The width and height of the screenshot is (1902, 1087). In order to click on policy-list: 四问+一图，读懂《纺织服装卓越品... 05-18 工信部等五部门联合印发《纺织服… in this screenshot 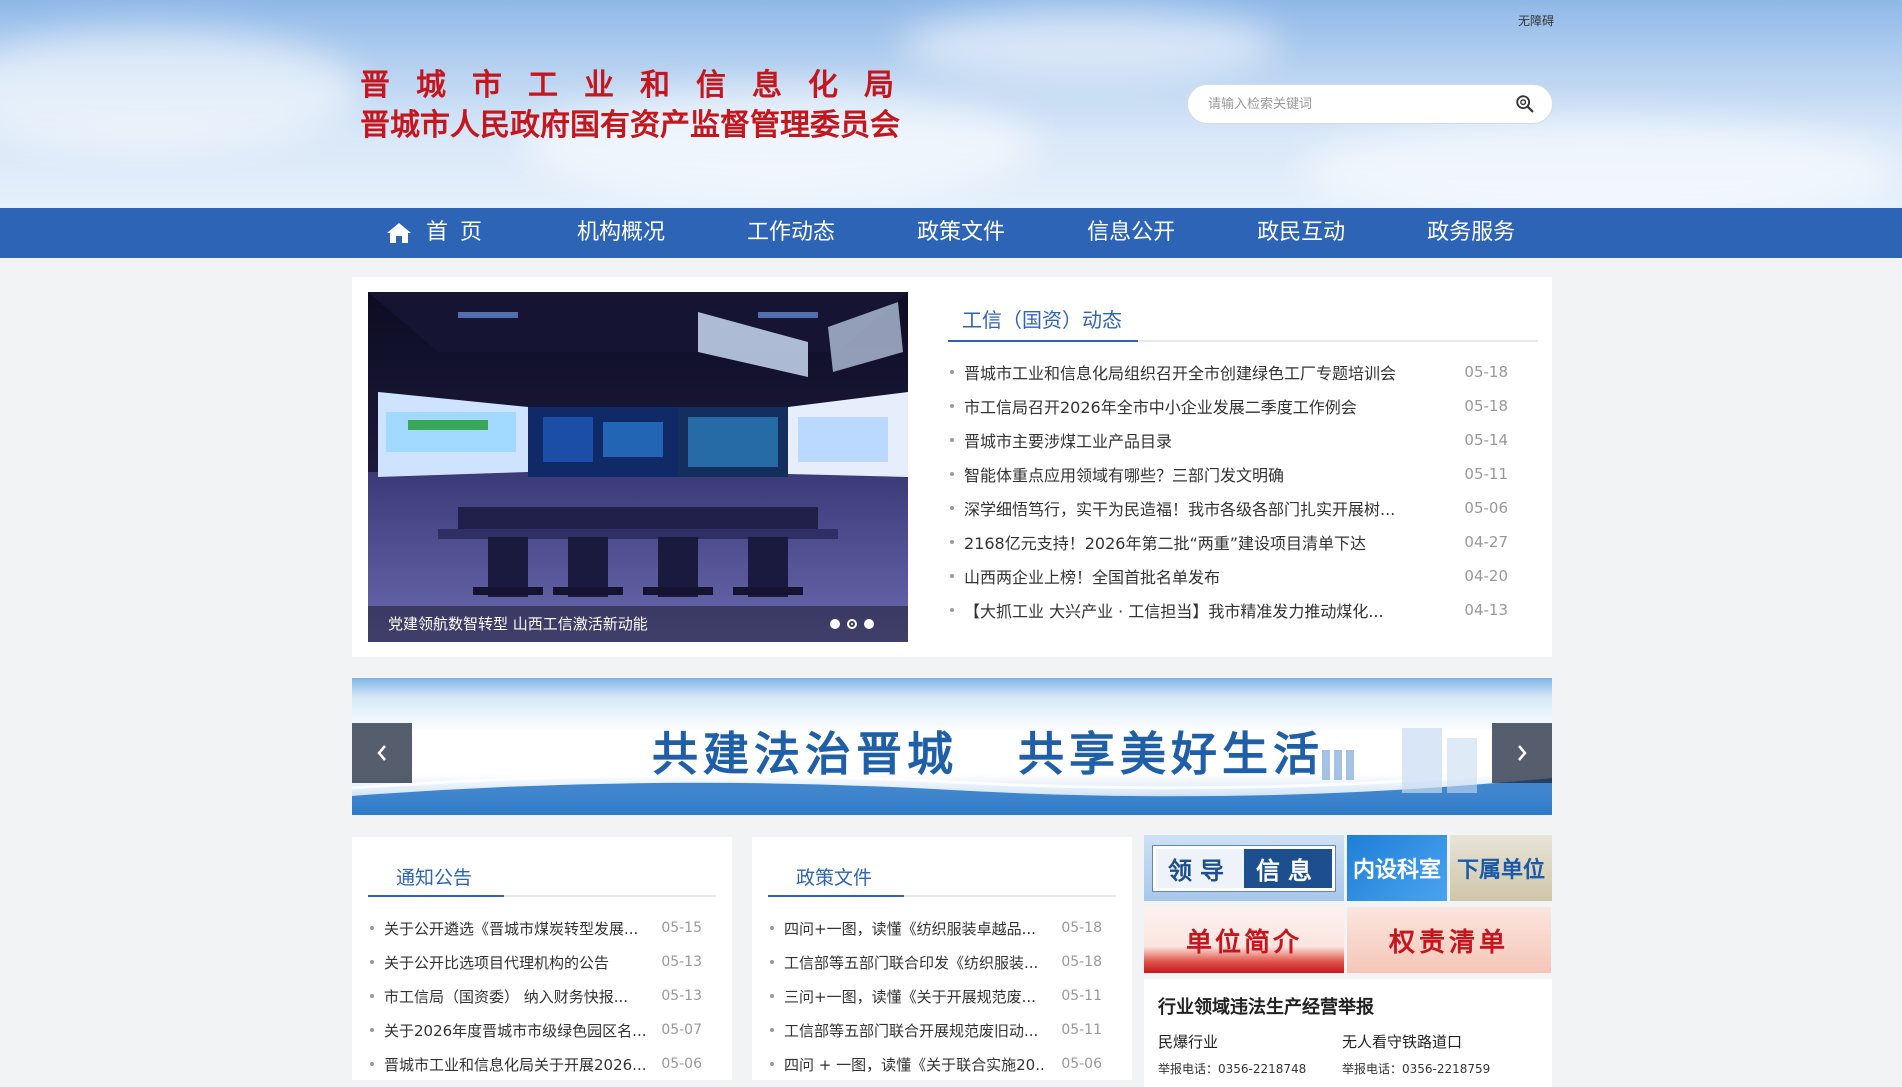, I will do `click(942, 996)`.